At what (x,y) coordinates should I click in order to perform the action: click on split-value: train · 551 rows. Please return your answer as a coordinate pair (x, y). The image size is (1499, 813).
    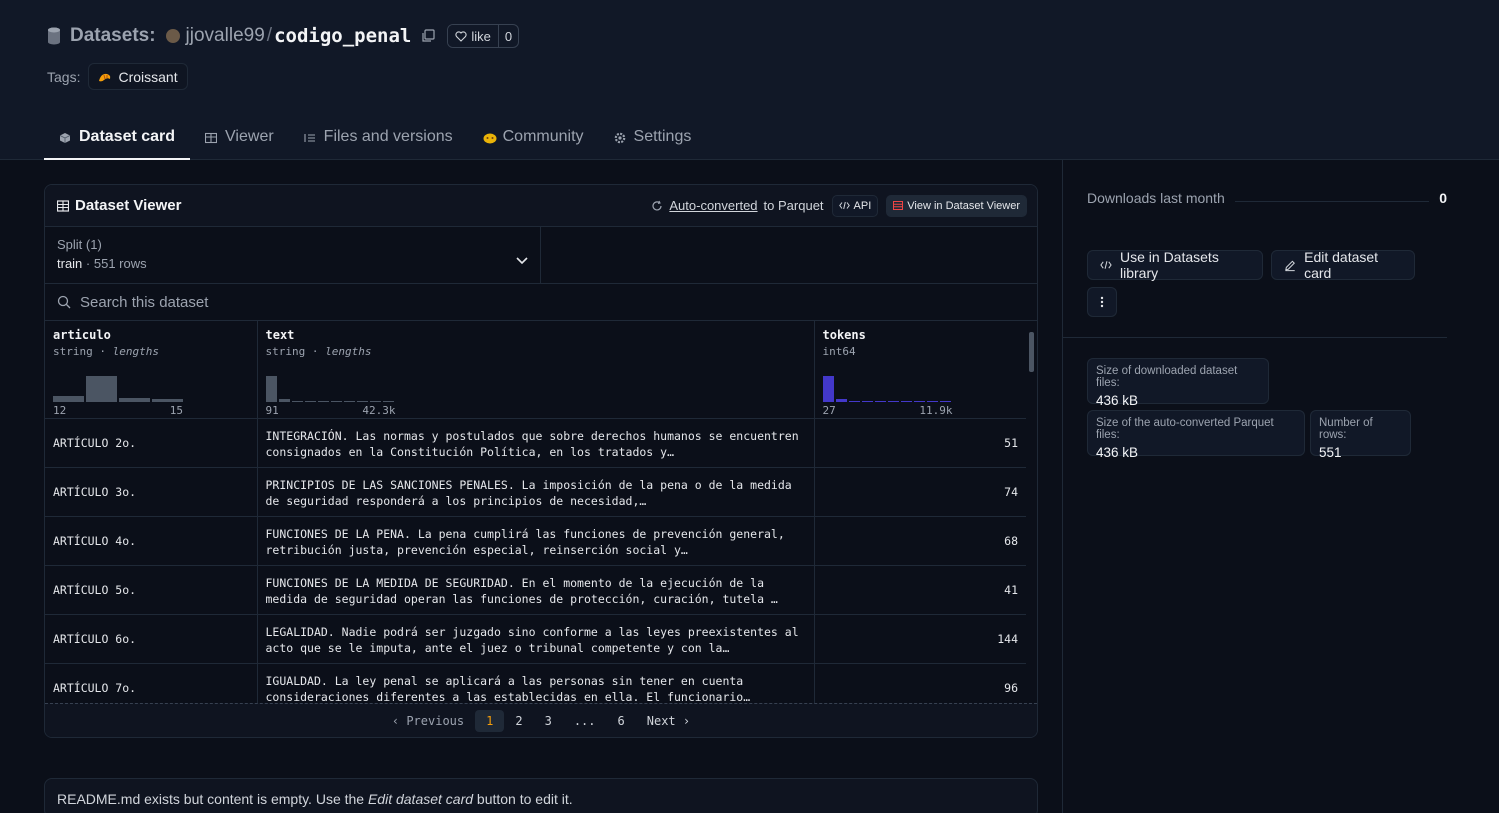
    Looking at the image, I should click on (292, 263).